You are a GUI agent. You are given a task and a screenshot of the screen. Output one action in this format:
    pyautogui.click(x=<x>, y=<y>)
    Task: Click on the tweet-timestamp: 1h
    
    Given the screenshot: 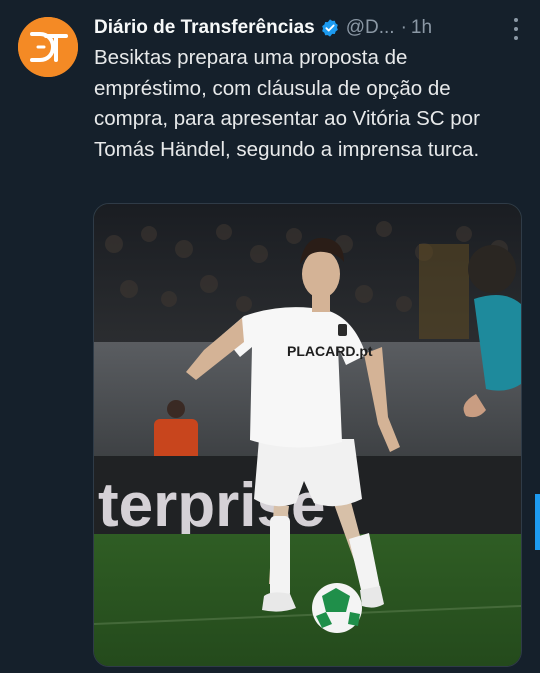 What is the action you would take?
    pyautogui.click(x=421, y=28)
    